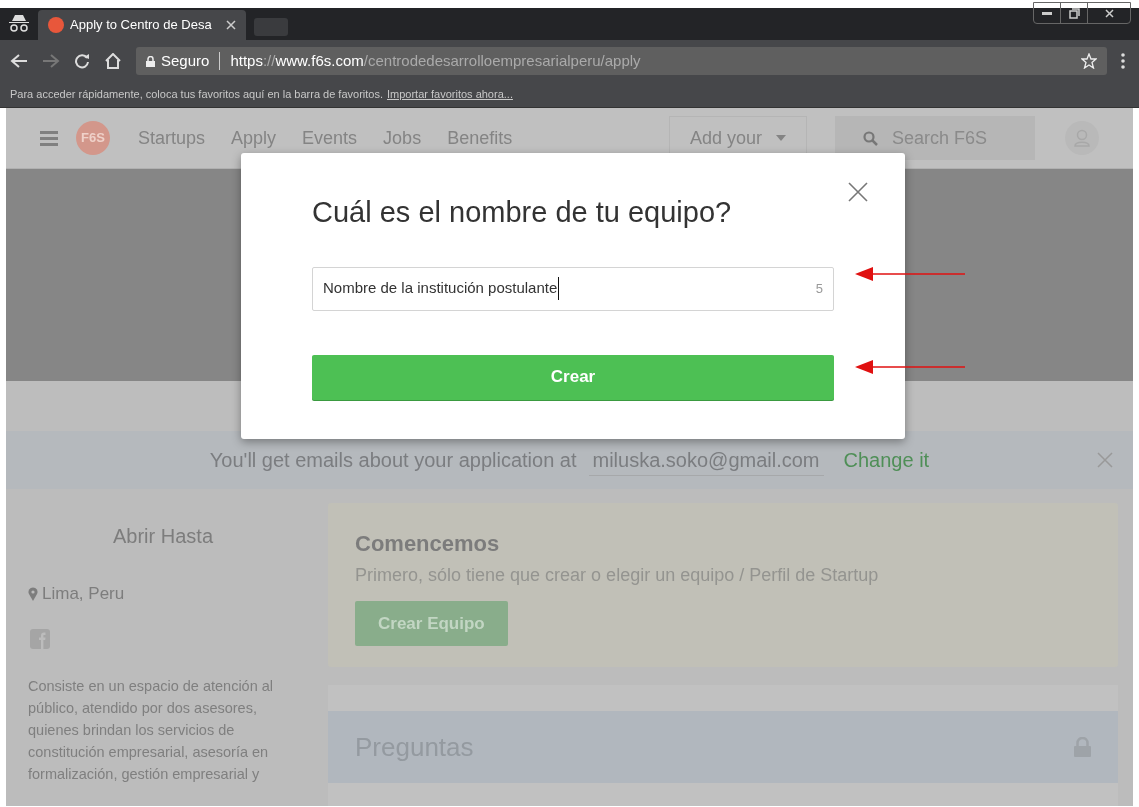  What do you see at coordinates (522, 212) in the screenshot?
I see `dialog-title: Cuál es el nombre de tu equipo?` at bounding box center [522, 212].